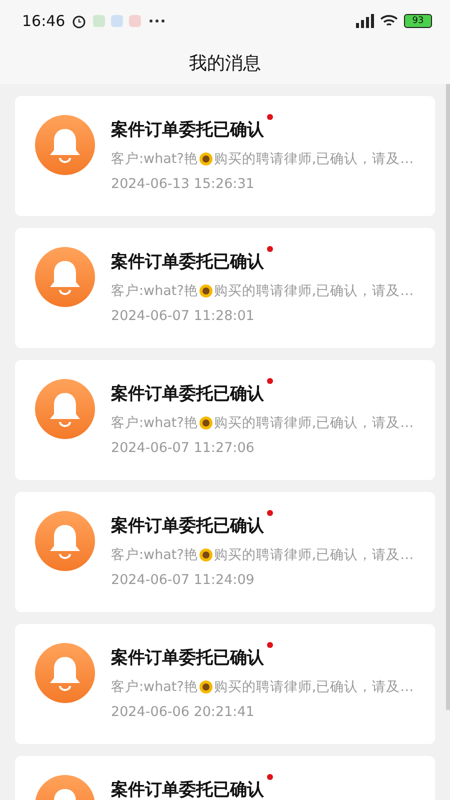 The height and width of the screenshot is (800, 450). What do you see at coordinates (225, 778) in the screenshot?
I see `message-card: 案件订单委托已确认` at bounding box center [225, 778].